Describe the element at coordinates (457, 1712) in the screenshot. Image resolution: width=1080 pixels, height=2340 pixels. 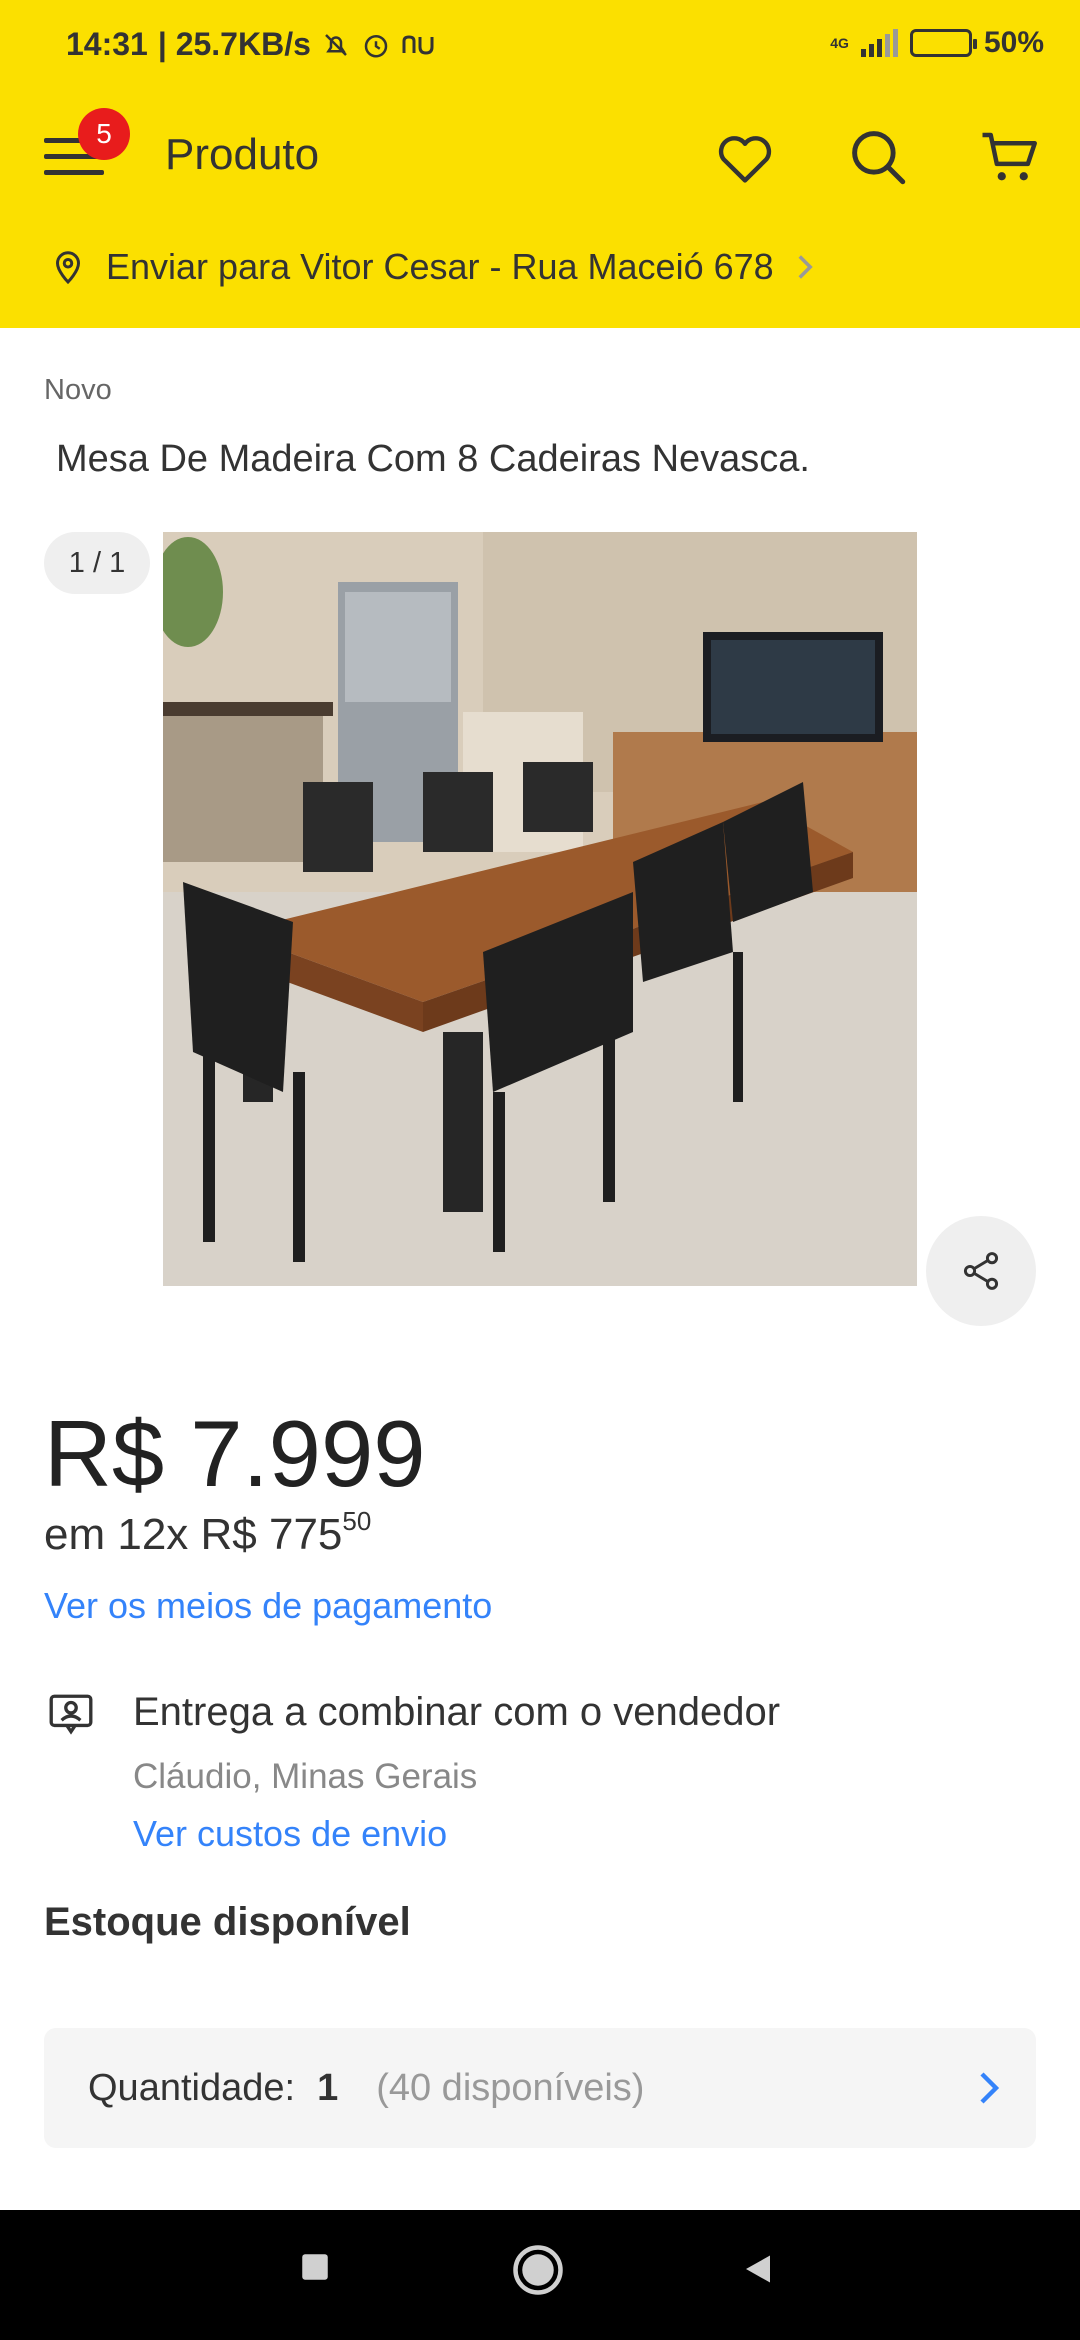
I see `delivery-title: Entrega a combinar com o vendedor` at that location.